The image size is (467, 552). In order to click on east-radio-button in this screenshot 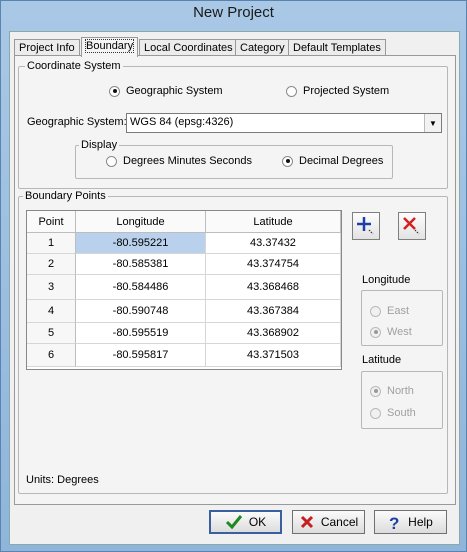, I will do `click(375, 311)`.